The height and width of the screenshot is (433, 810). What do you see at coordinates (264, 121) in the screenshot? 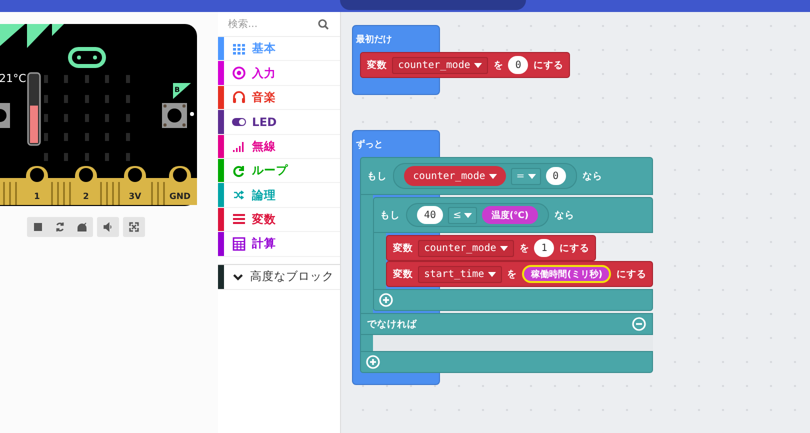
I see `category-label: LED` at bounding box center [264, 121].